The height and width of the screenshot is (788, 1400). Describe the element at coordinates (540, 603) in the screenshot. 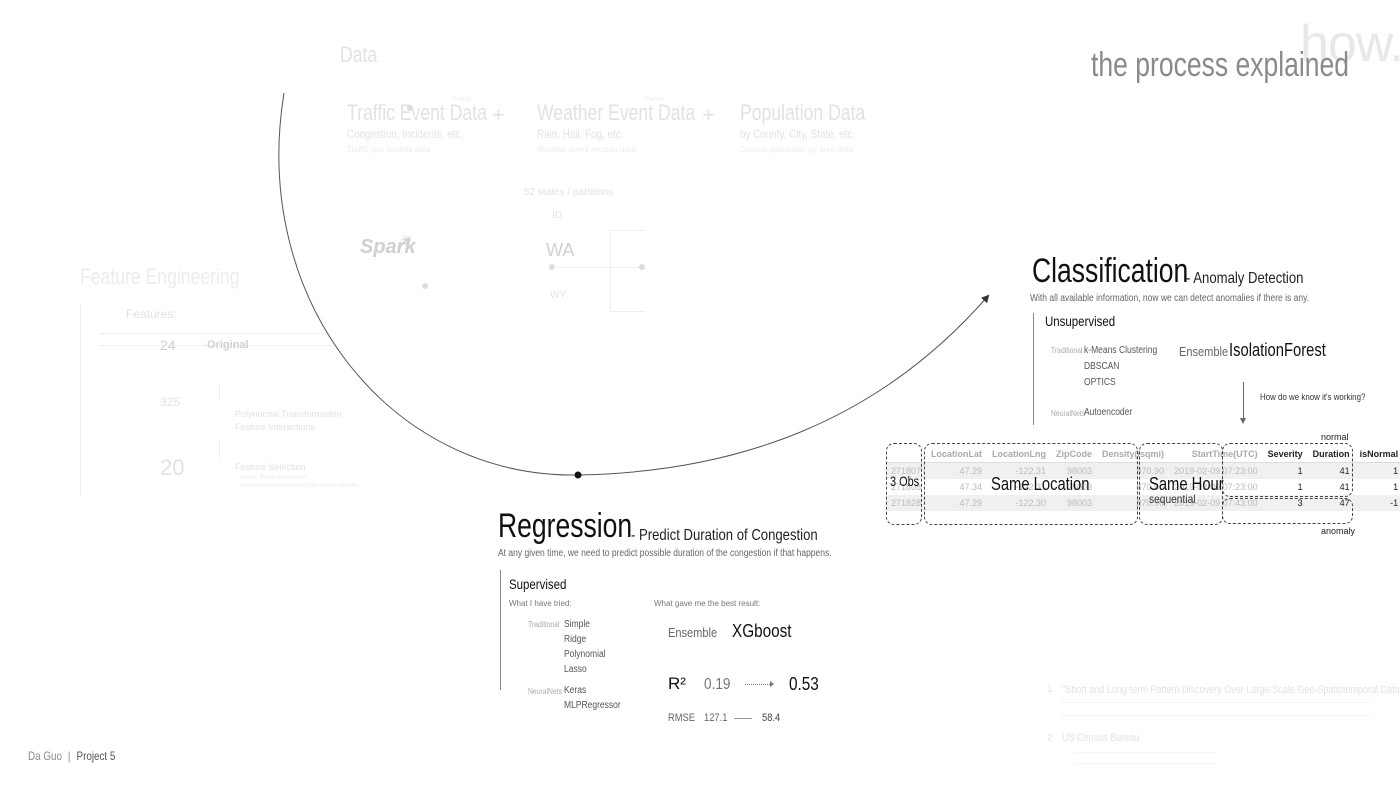

I see `tried-label: What I have tried:` at that location.